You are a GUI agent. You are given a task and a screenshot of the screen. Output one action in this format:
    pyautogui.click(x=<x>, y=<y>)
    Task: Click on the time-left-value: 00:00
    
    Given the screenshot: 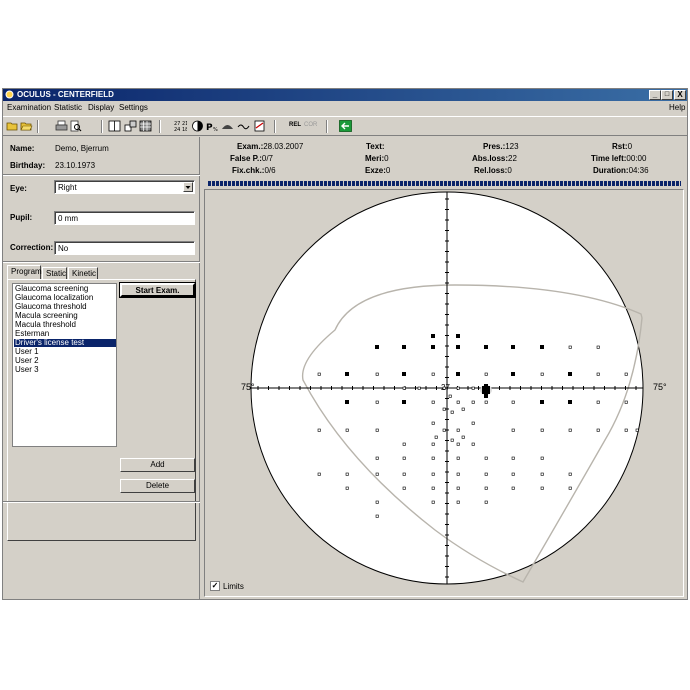 What is the action you would take?
    pyautogui.click(x=636, y=158)
    